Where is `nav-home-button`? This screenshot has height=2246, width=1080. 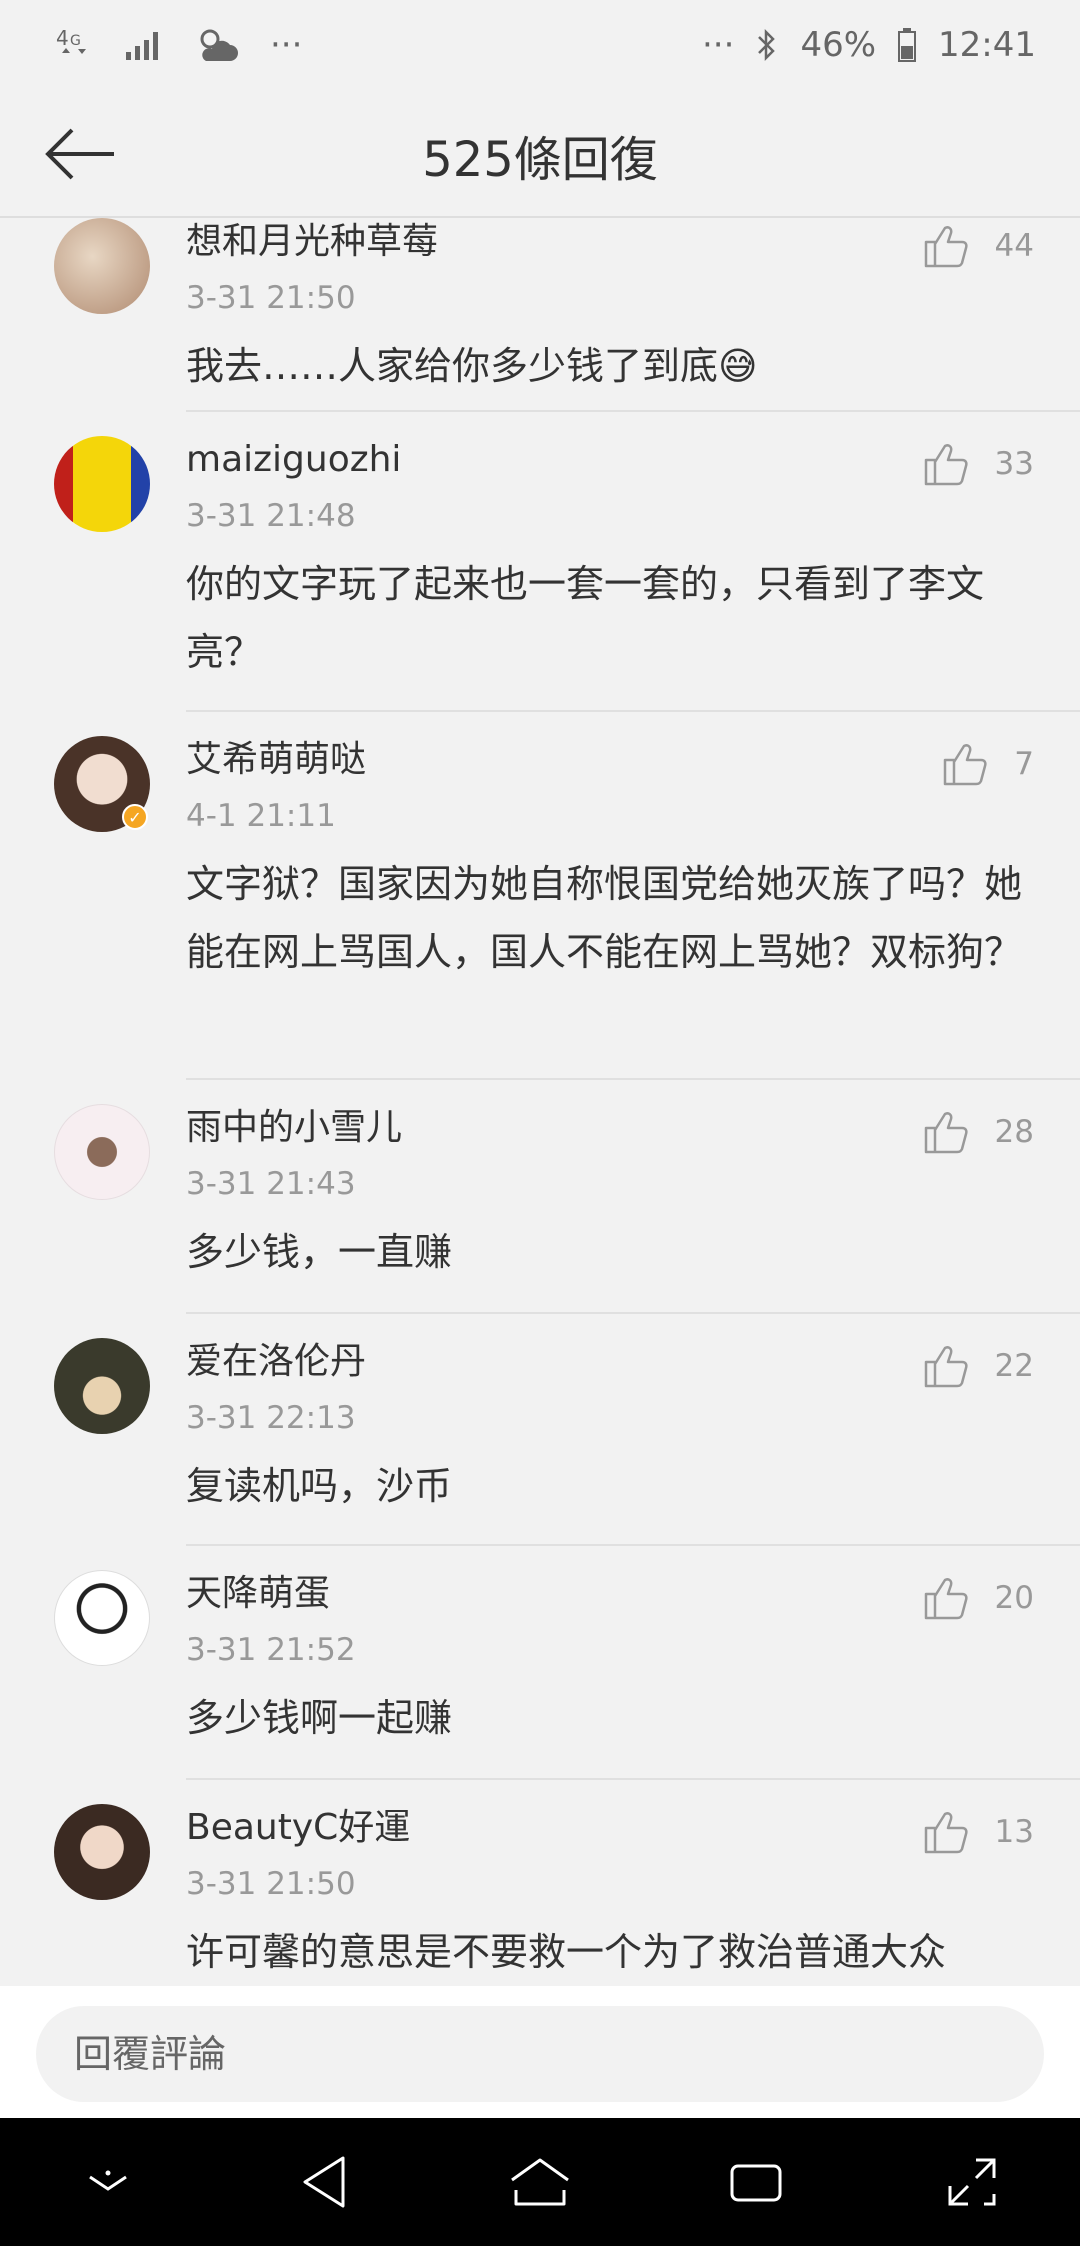
nav-home-button is located at coordinates (540, 2182).